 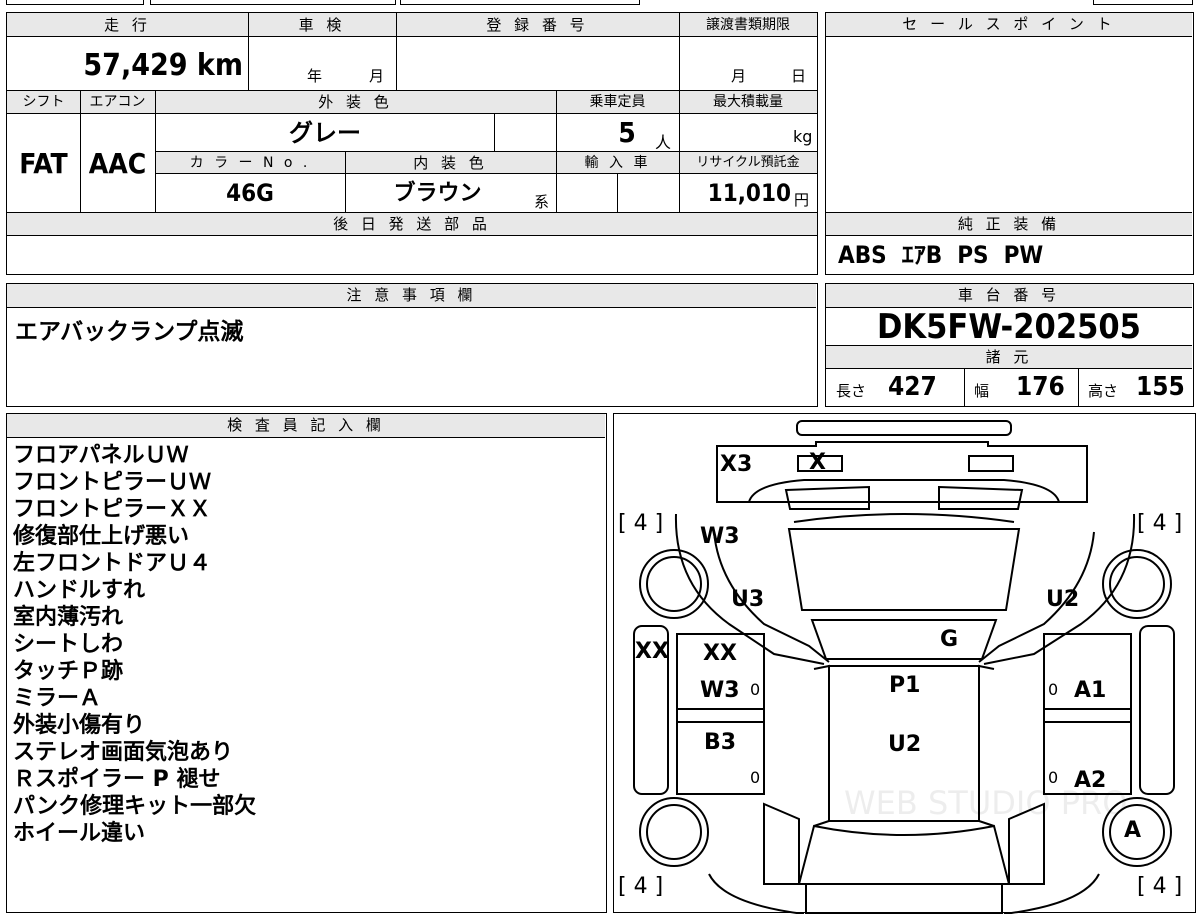 What do you see at coordinates (748, 102) in the screenshot?
I see `max-load-label: 最大積載量` at bounding box center [748, 102].